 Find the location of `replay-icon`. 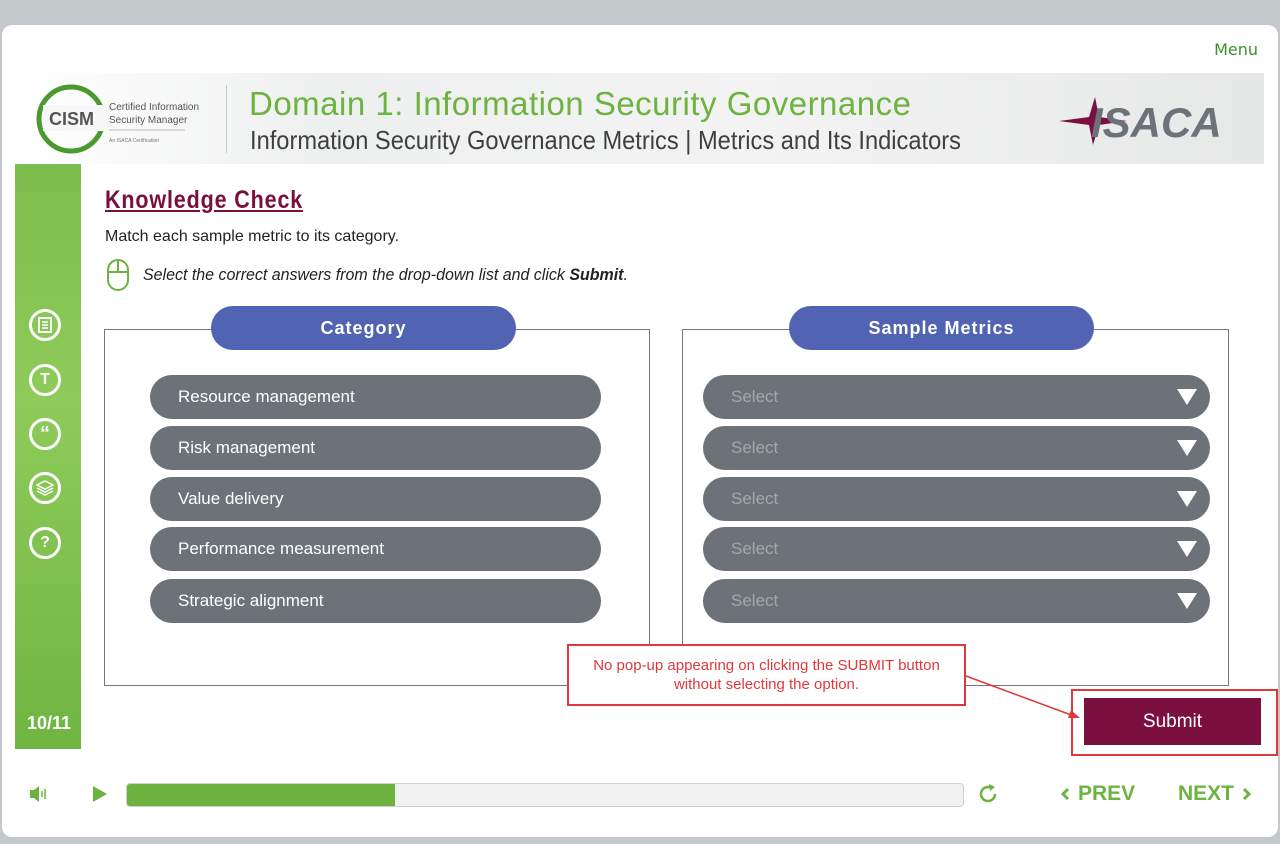

replay-icon is located at coordinates (988, 794).